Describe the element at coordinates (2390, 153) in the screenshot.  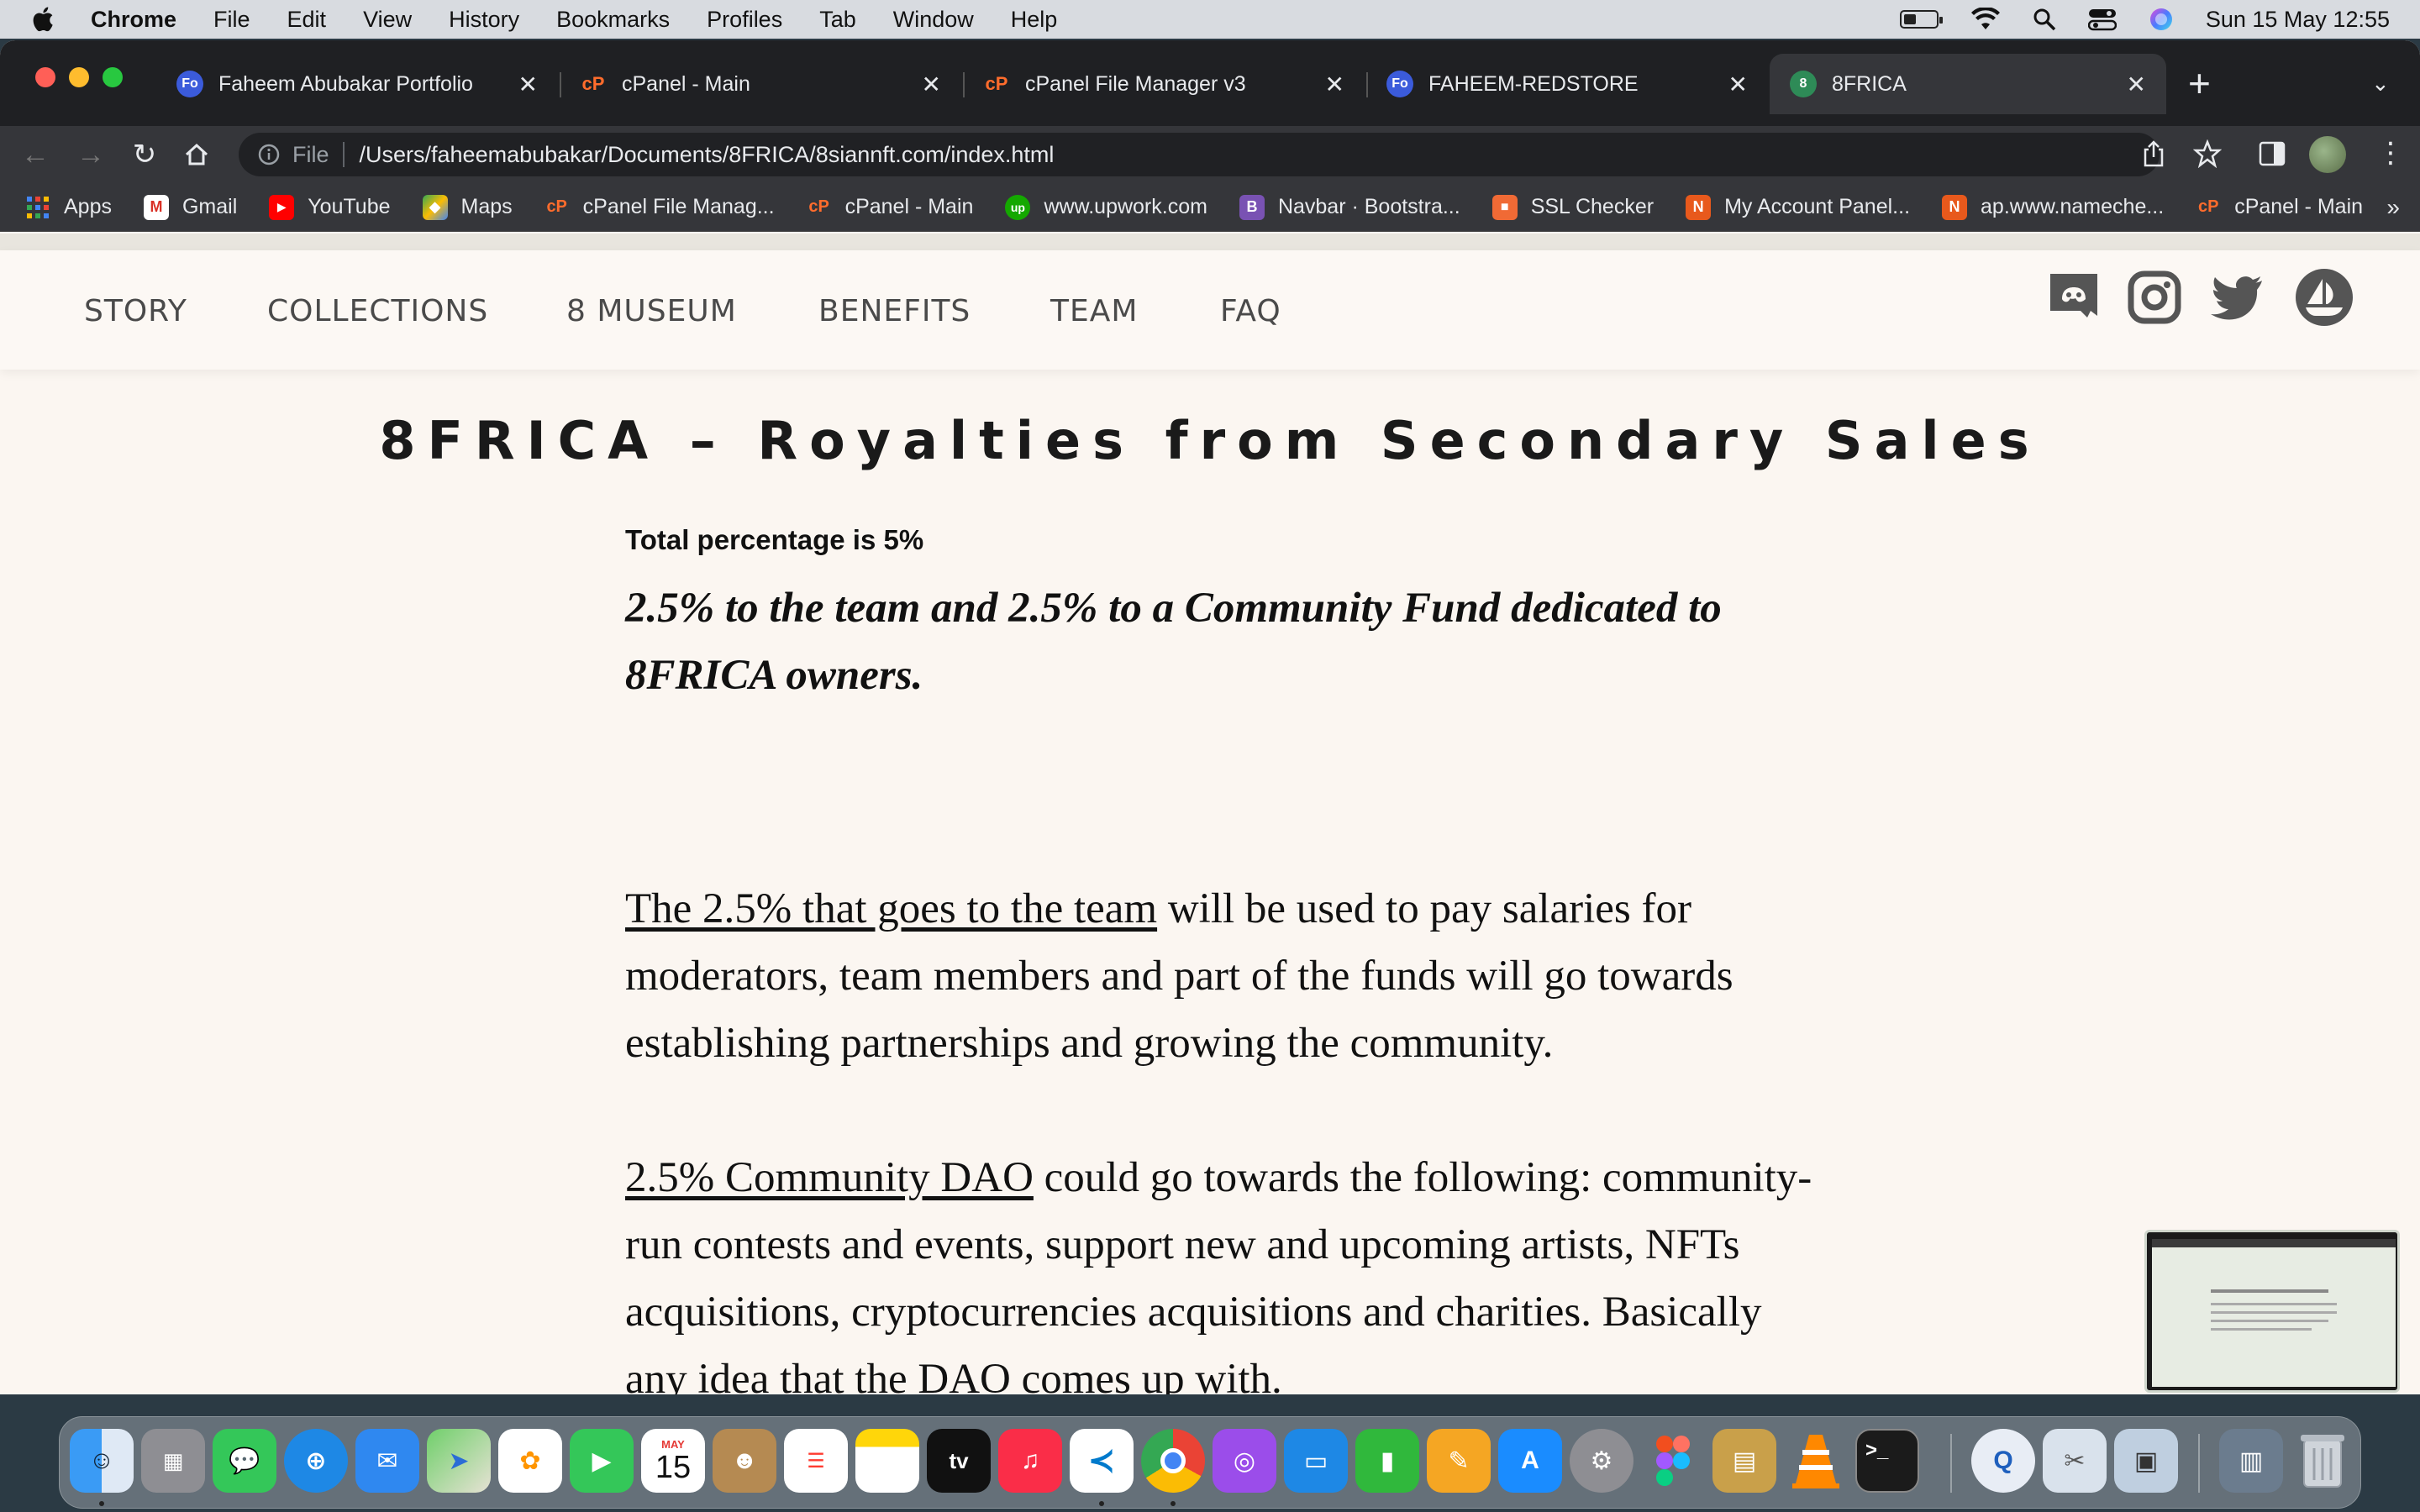
I see `chrome-menu-icon: ⋮` at that location.